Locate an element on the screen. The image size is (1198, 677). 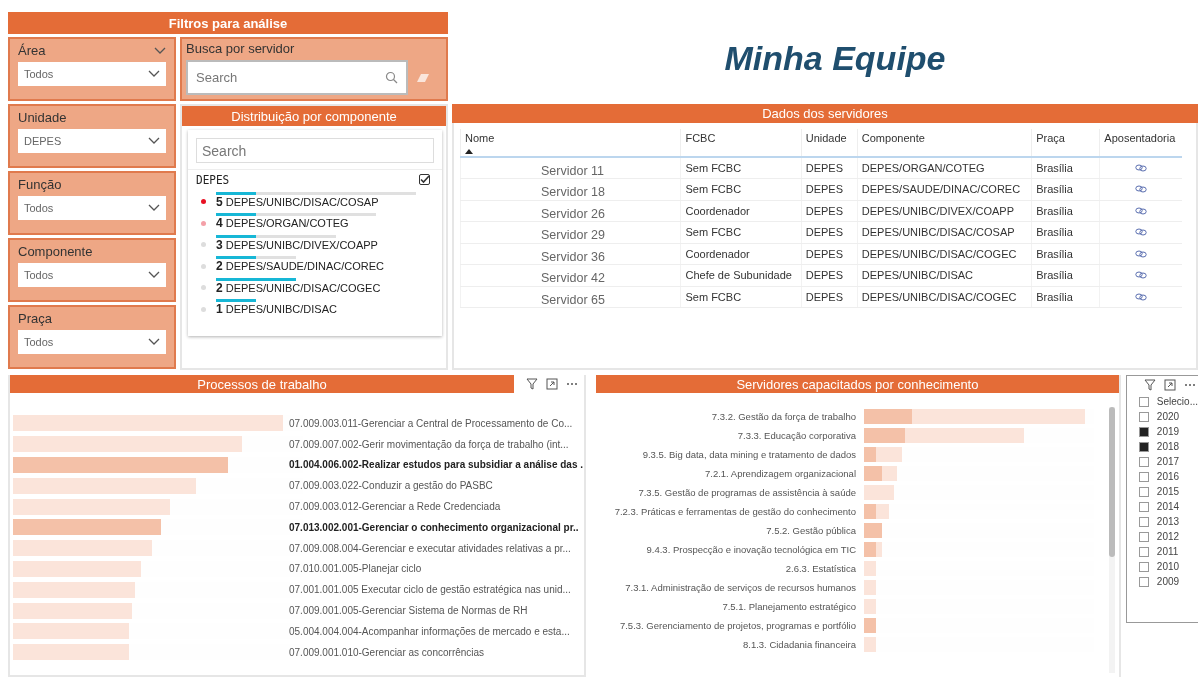
filter-label: Unidade is located at coordinates (42, 117).